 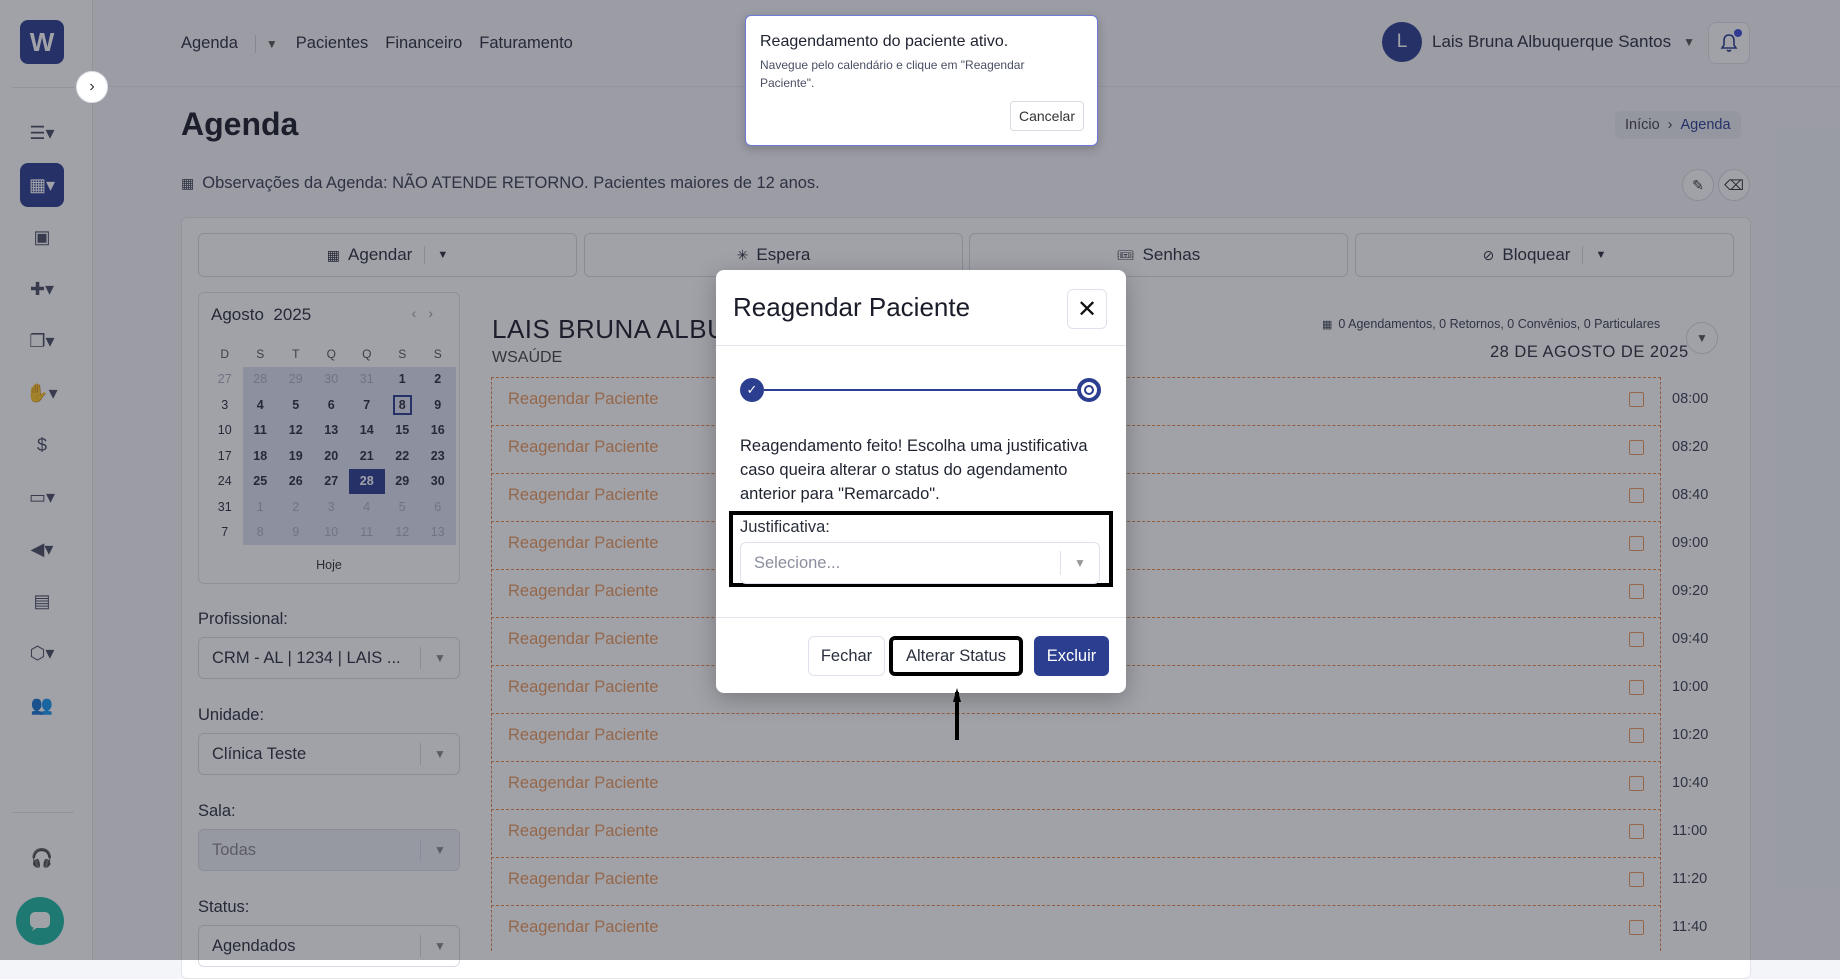 What do you see at coordinates (920, 390) in the screenshot?
I see `stepper-line` at bounding box center [920, 390].